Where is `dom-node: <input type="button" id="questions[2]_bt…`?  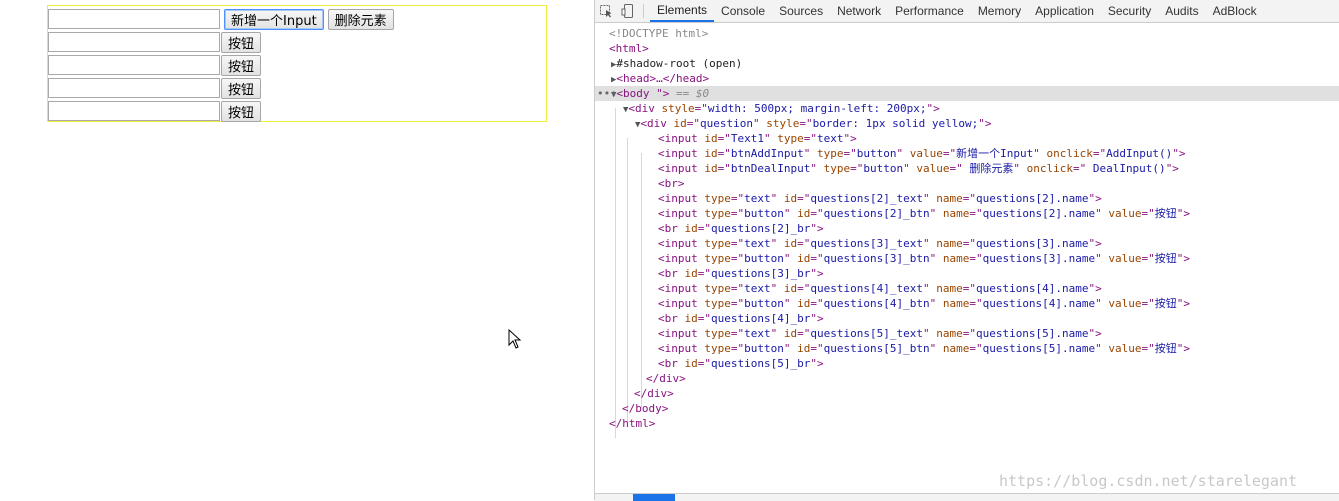 dom-node: <input type="button" id="questions[2]_bt… is located at coordinates (967, 213).